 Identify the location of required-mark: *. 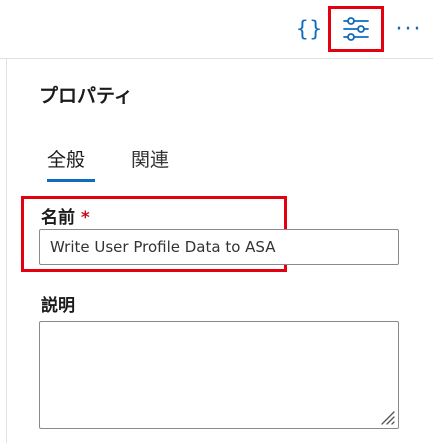
(85, 218).